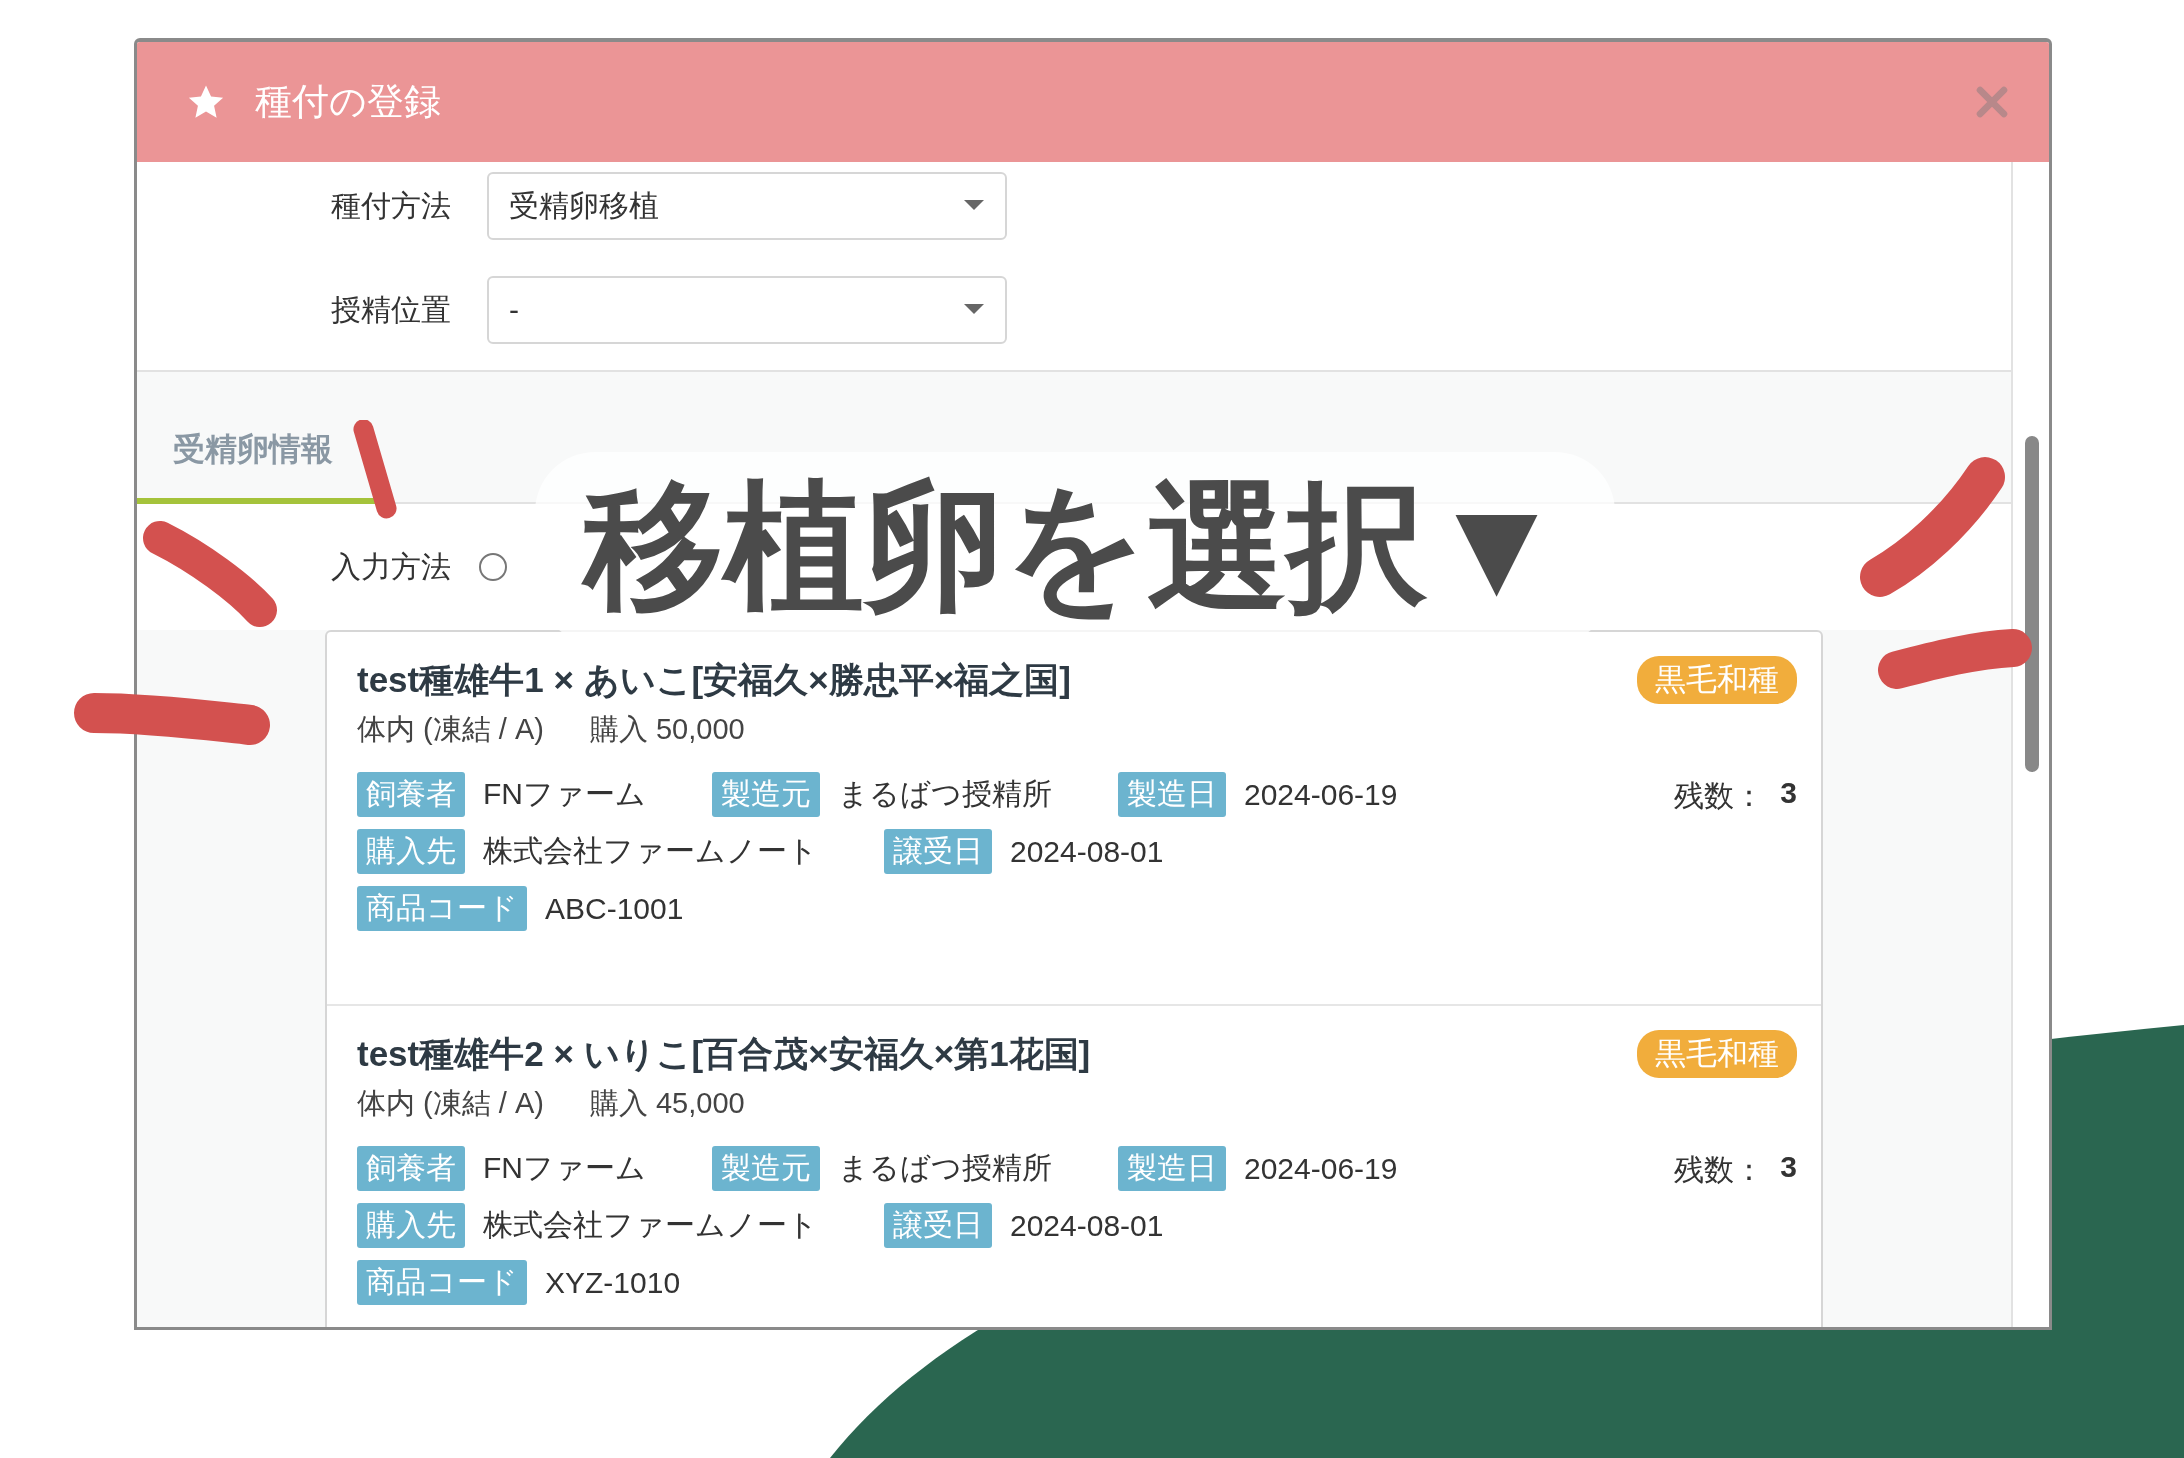 This screenshot has height=1458, width=2184. I want to click on card-title: test種雄牛2 × いりこ[百合茂×安福久×第1花国], so click(724, 1053).